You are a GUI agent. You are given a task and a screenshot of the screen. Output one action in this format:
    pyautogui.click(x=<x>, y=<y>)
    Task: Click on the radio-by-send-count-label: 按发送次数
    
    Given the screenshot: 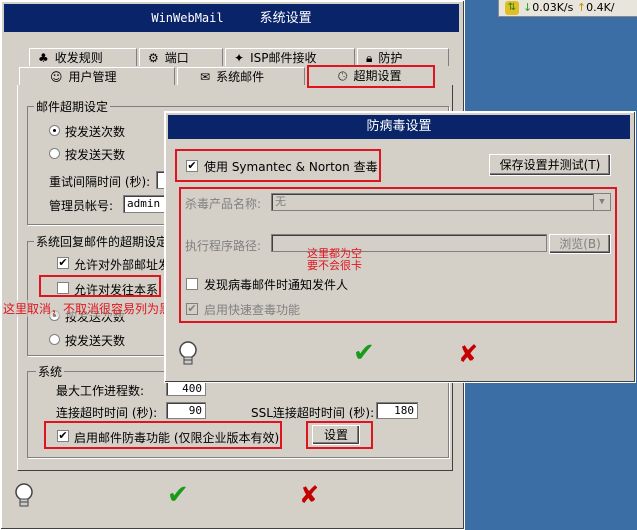 What is the action you would take?
    pyautogui.click(x=95, y=132)
    